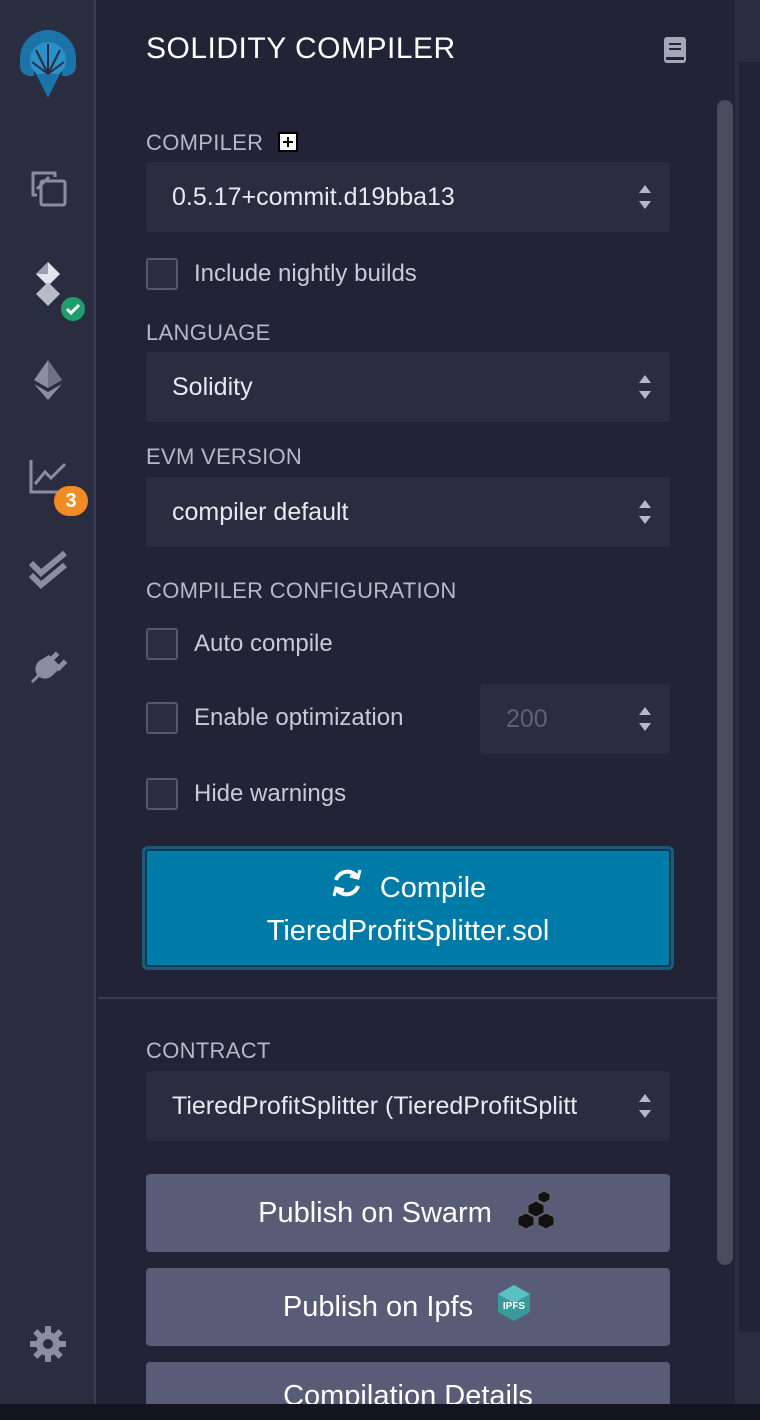 This screenshot has width=760, height=1420. Describe the element at coordinates (288, 142) in the screenshot. I see `add-compiler-icon` at that location.